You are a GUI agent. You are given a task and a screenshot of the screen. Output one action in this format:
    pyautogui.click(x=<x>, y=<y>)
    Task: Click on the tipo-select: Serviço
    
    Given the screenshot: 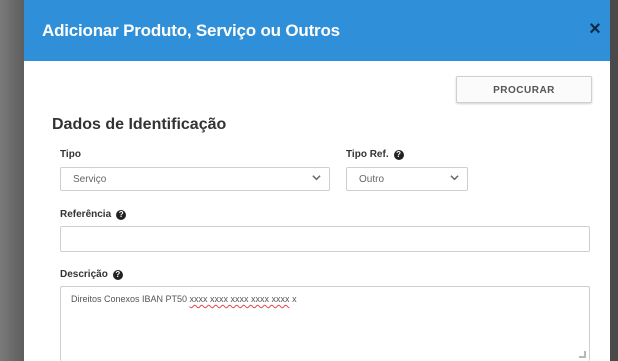 What is the action you would take?
    pyautogui.click(x=195, y=179)
    